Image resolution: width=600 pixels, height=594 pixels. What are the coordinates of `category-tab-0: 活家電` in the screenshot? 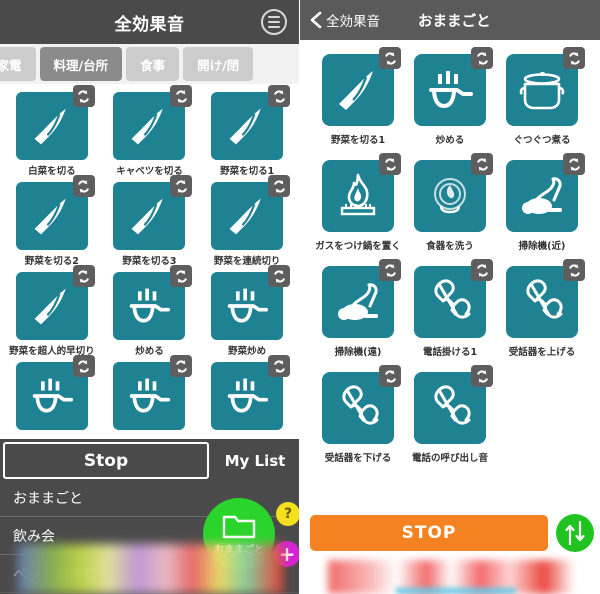 It's located at (18, 64).